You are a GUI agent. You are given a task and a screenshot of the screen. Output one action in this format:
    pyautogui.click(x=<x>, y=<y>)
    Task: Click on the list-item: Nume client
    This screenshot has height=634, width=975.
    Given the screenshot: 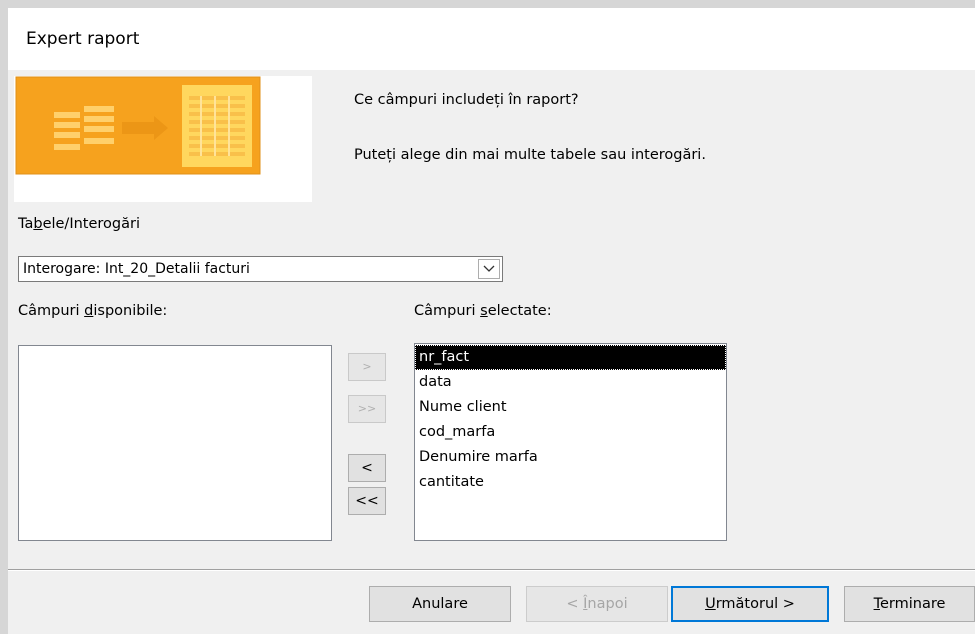 What is the action you would take?
    pyautogui.click(x=570, y=407)
    